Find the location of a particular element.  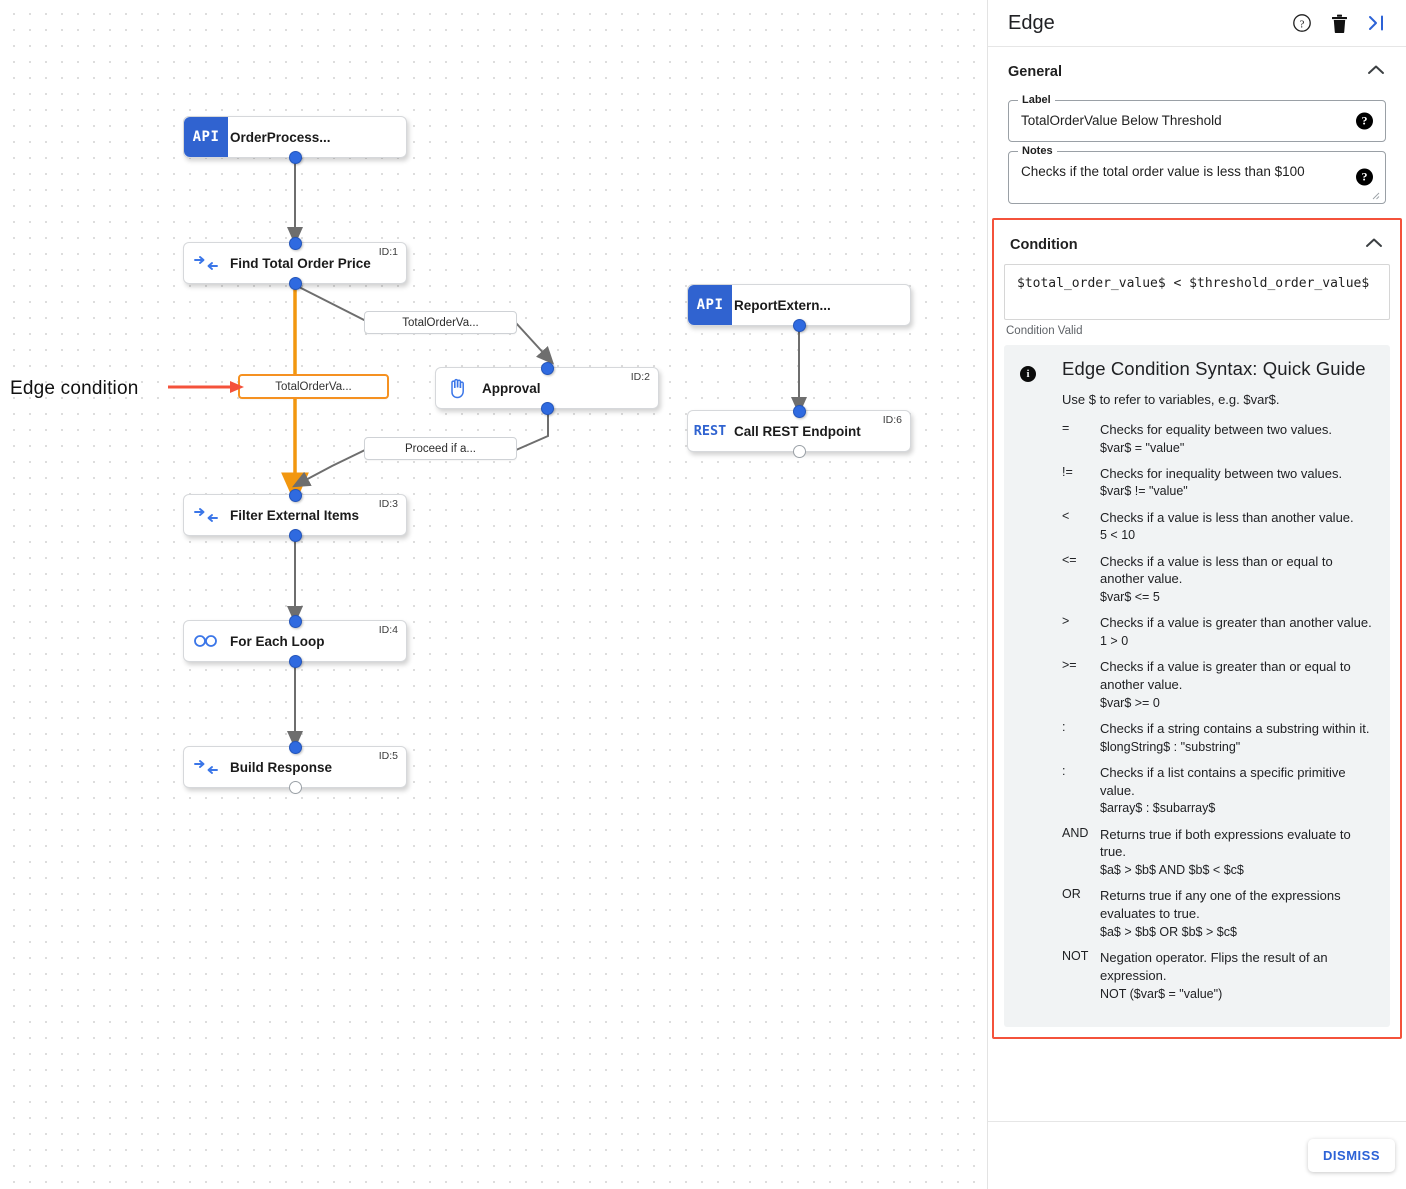

loop-infinity-icon is located at coordinates (206, 641).